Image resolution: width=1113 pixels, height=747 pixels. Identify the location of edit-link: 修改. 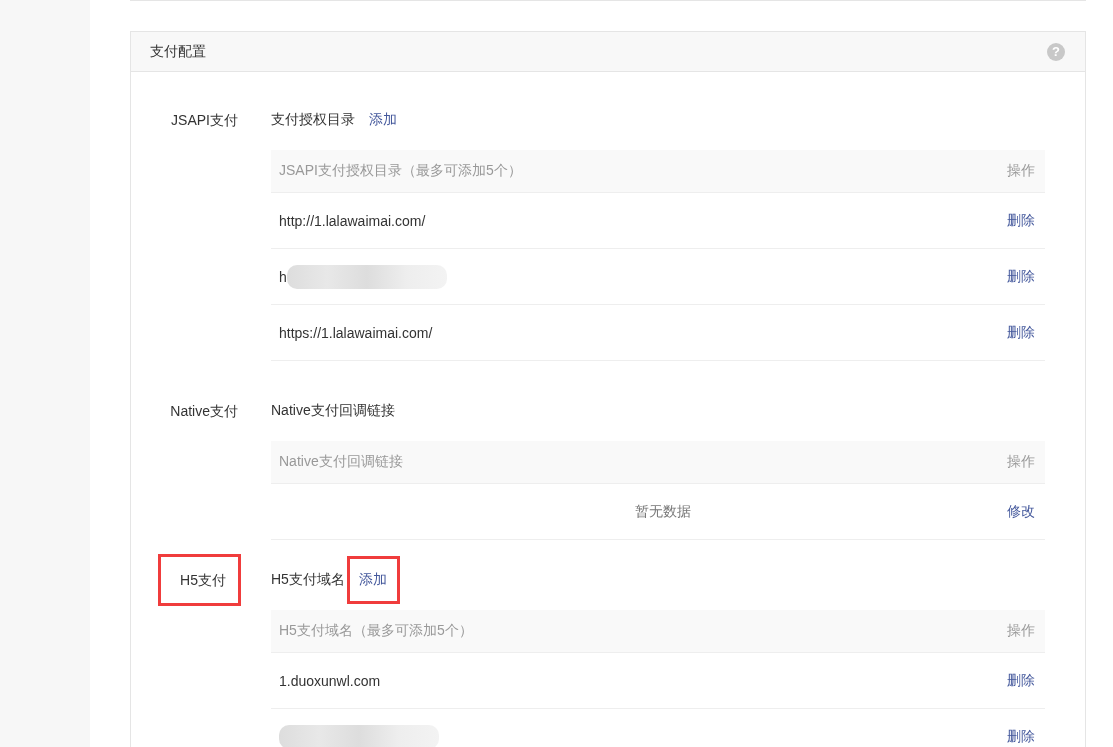
(1021, 511).